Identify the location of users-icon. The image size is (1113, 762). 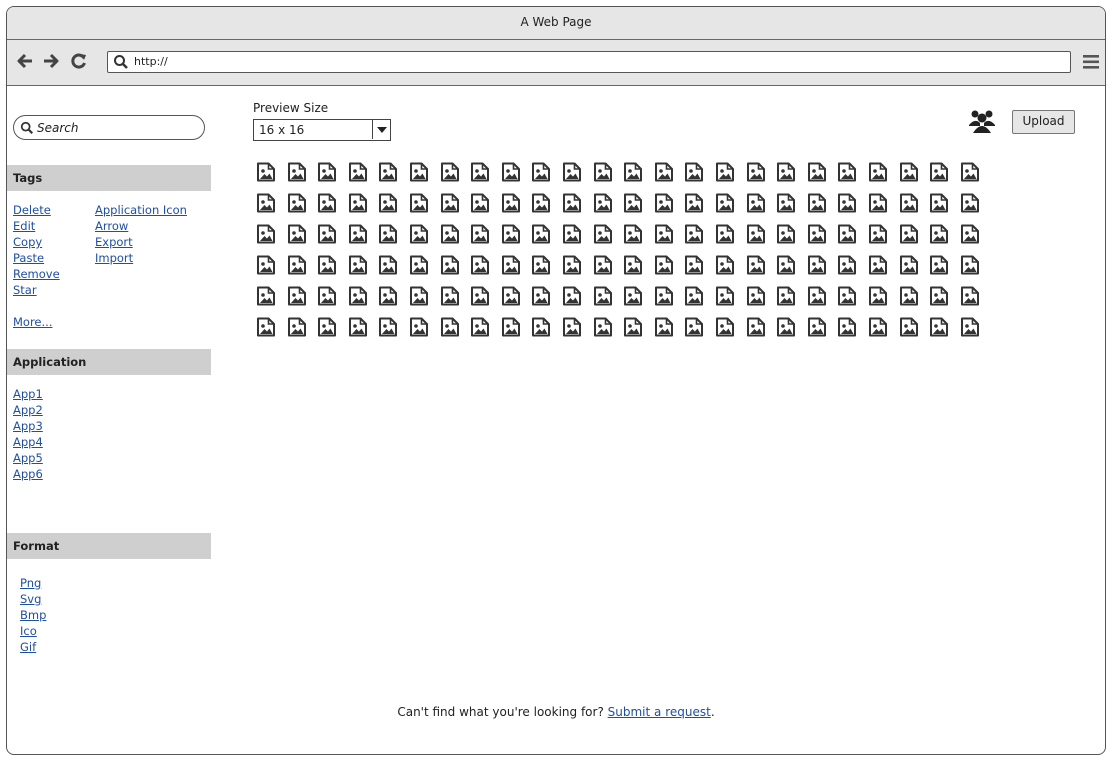
(982, 121).